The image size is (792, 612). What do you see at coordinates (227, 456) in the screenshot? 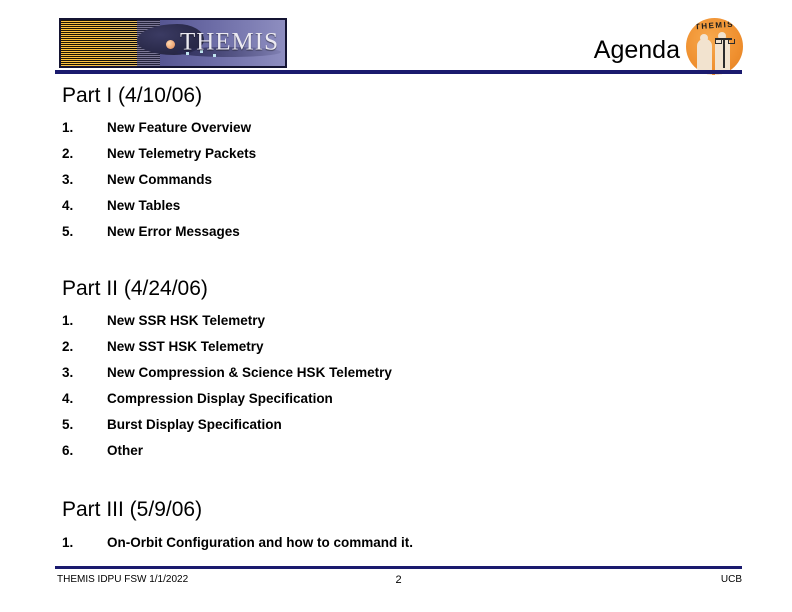
I see `list-item: 6. Other` at bounding box center [227, 456].